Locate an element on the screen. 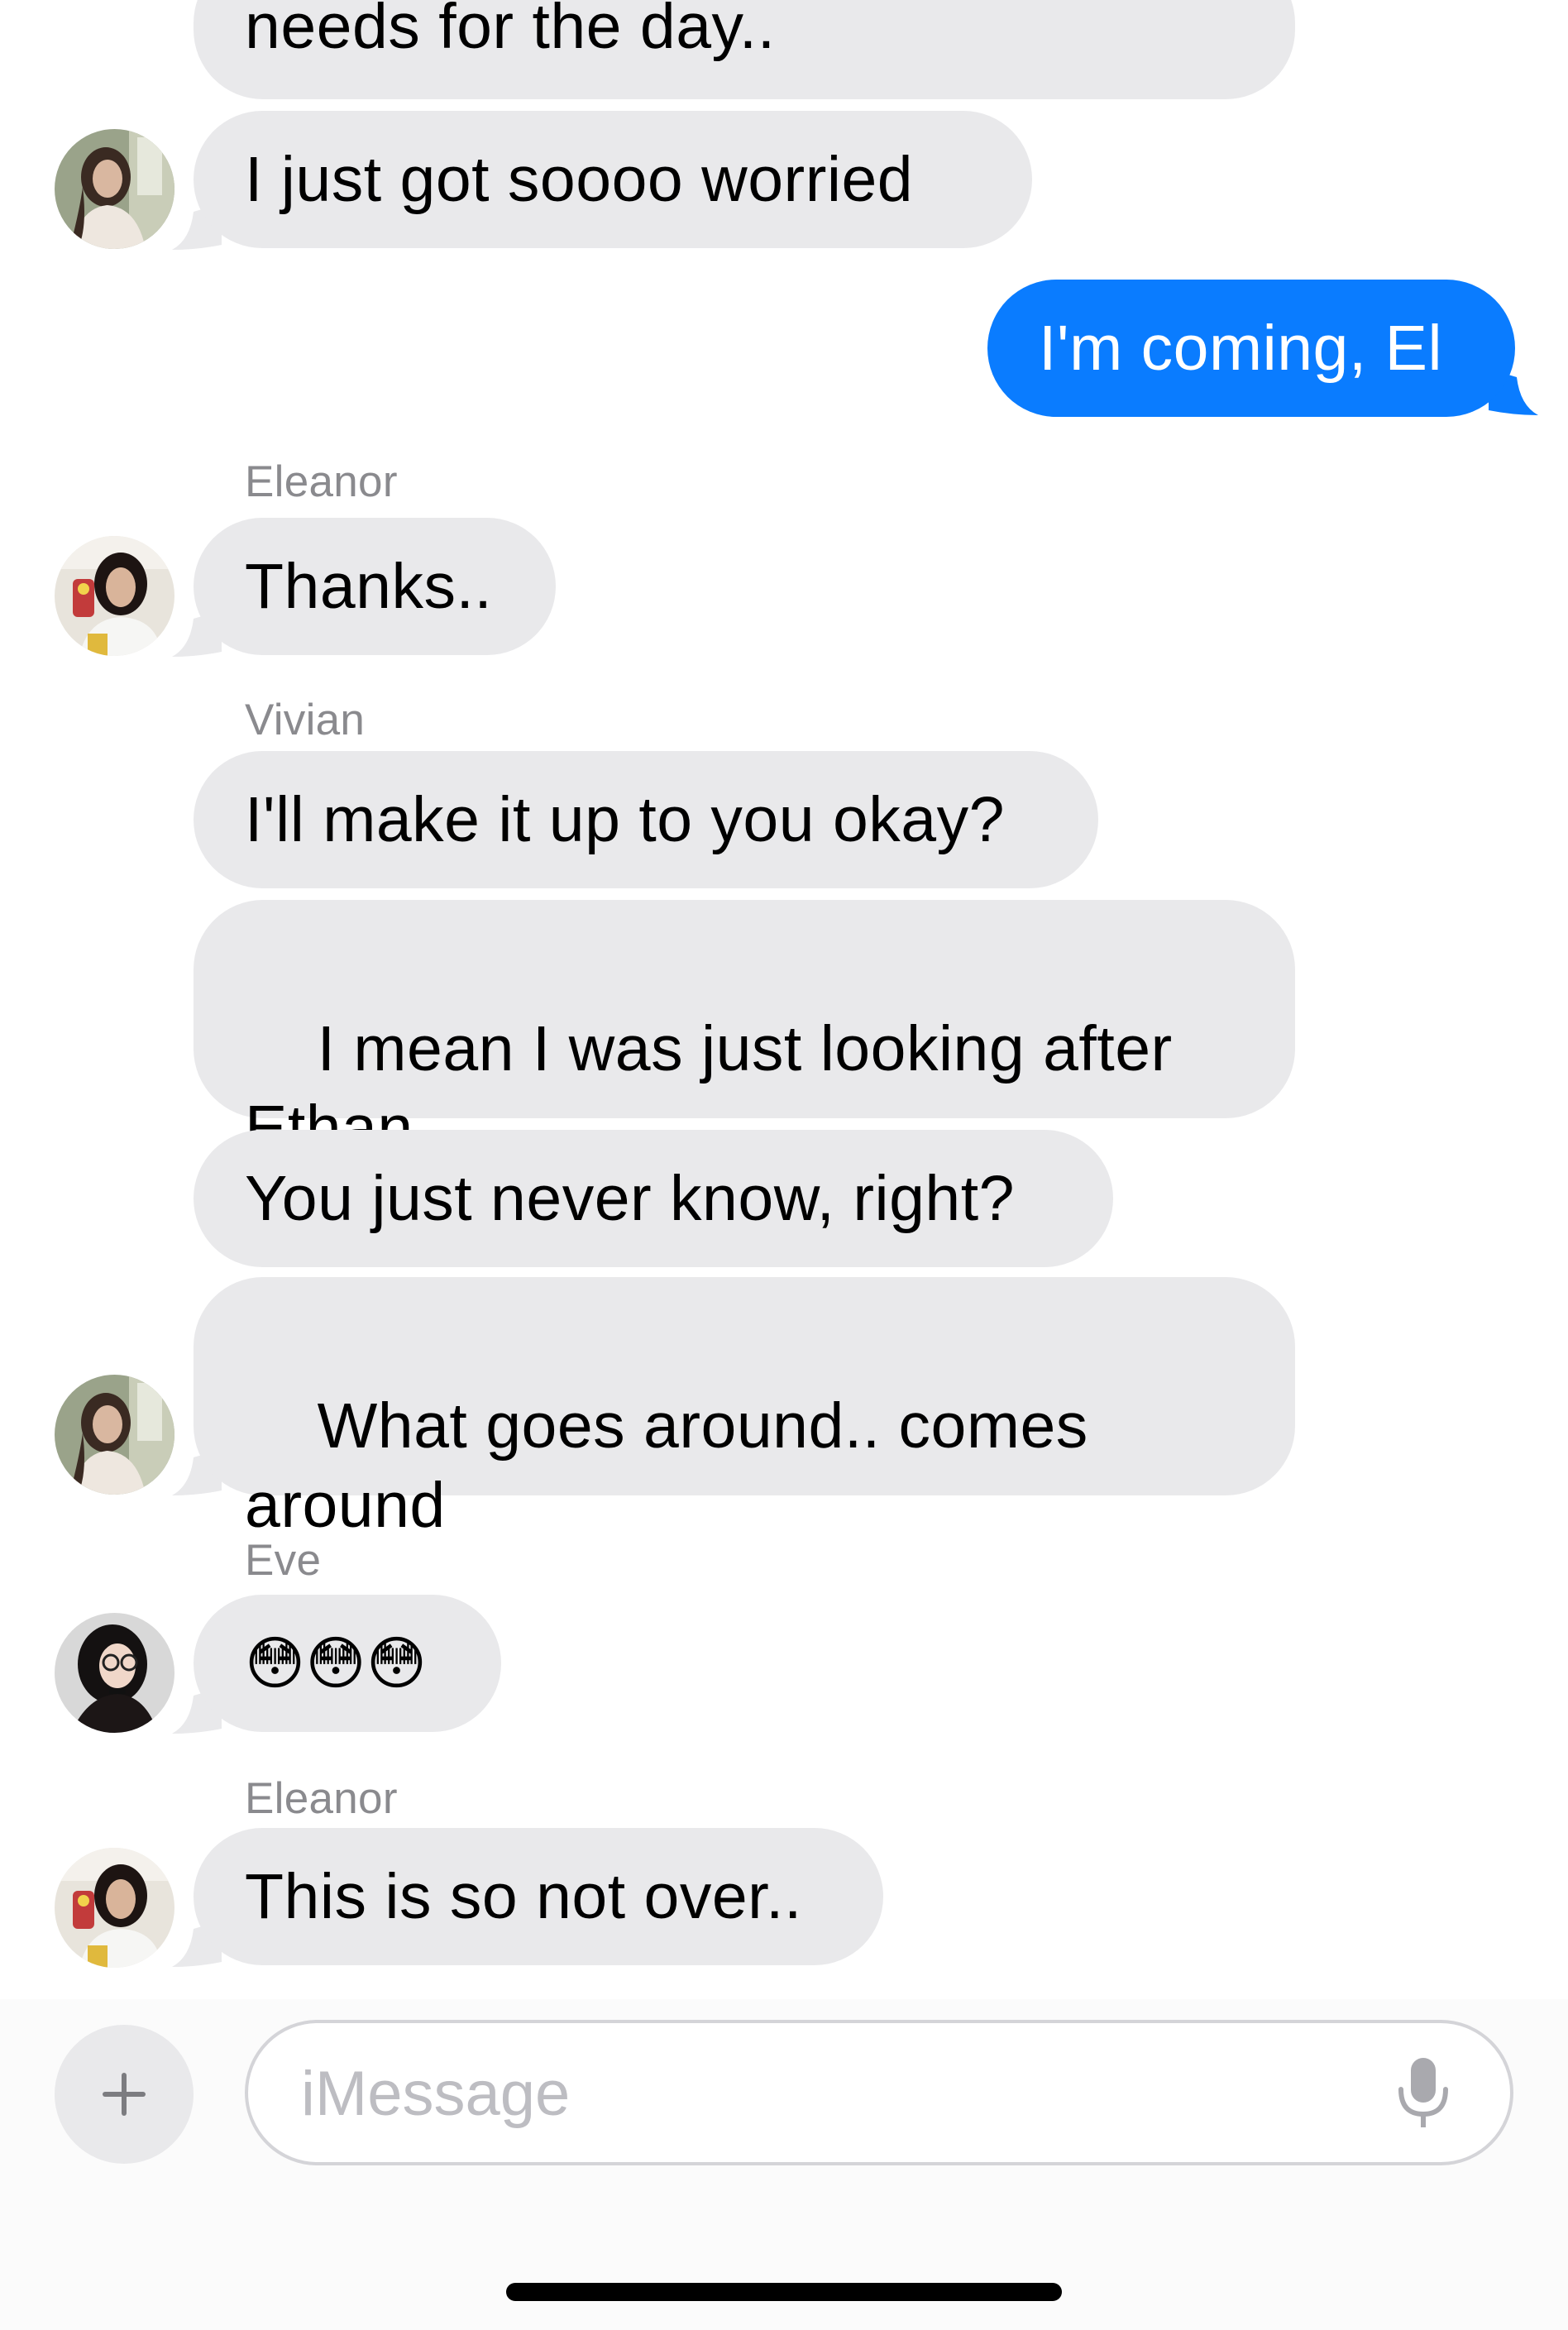 This screenshot has height=2330, width=1568. message-bubble-incoming: I just got soooo worried is located at coordinates (613, 179).